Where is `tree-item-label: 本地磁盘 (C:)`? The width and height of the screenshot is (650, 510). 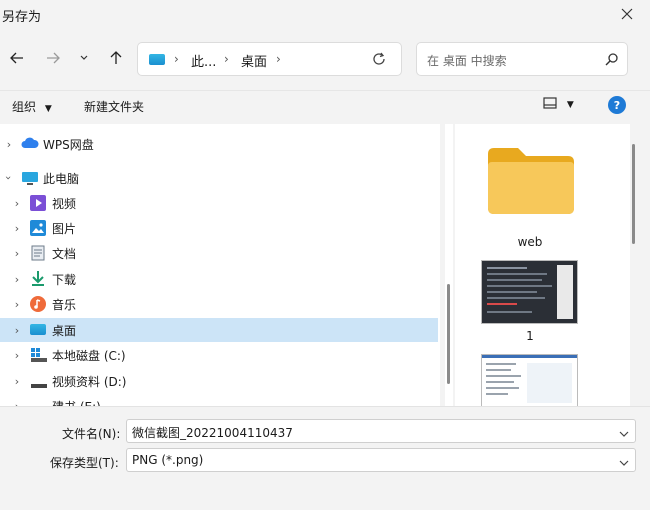 tree-item-label: 本地磁盘 (C:) is located at coordinates (89, 355).